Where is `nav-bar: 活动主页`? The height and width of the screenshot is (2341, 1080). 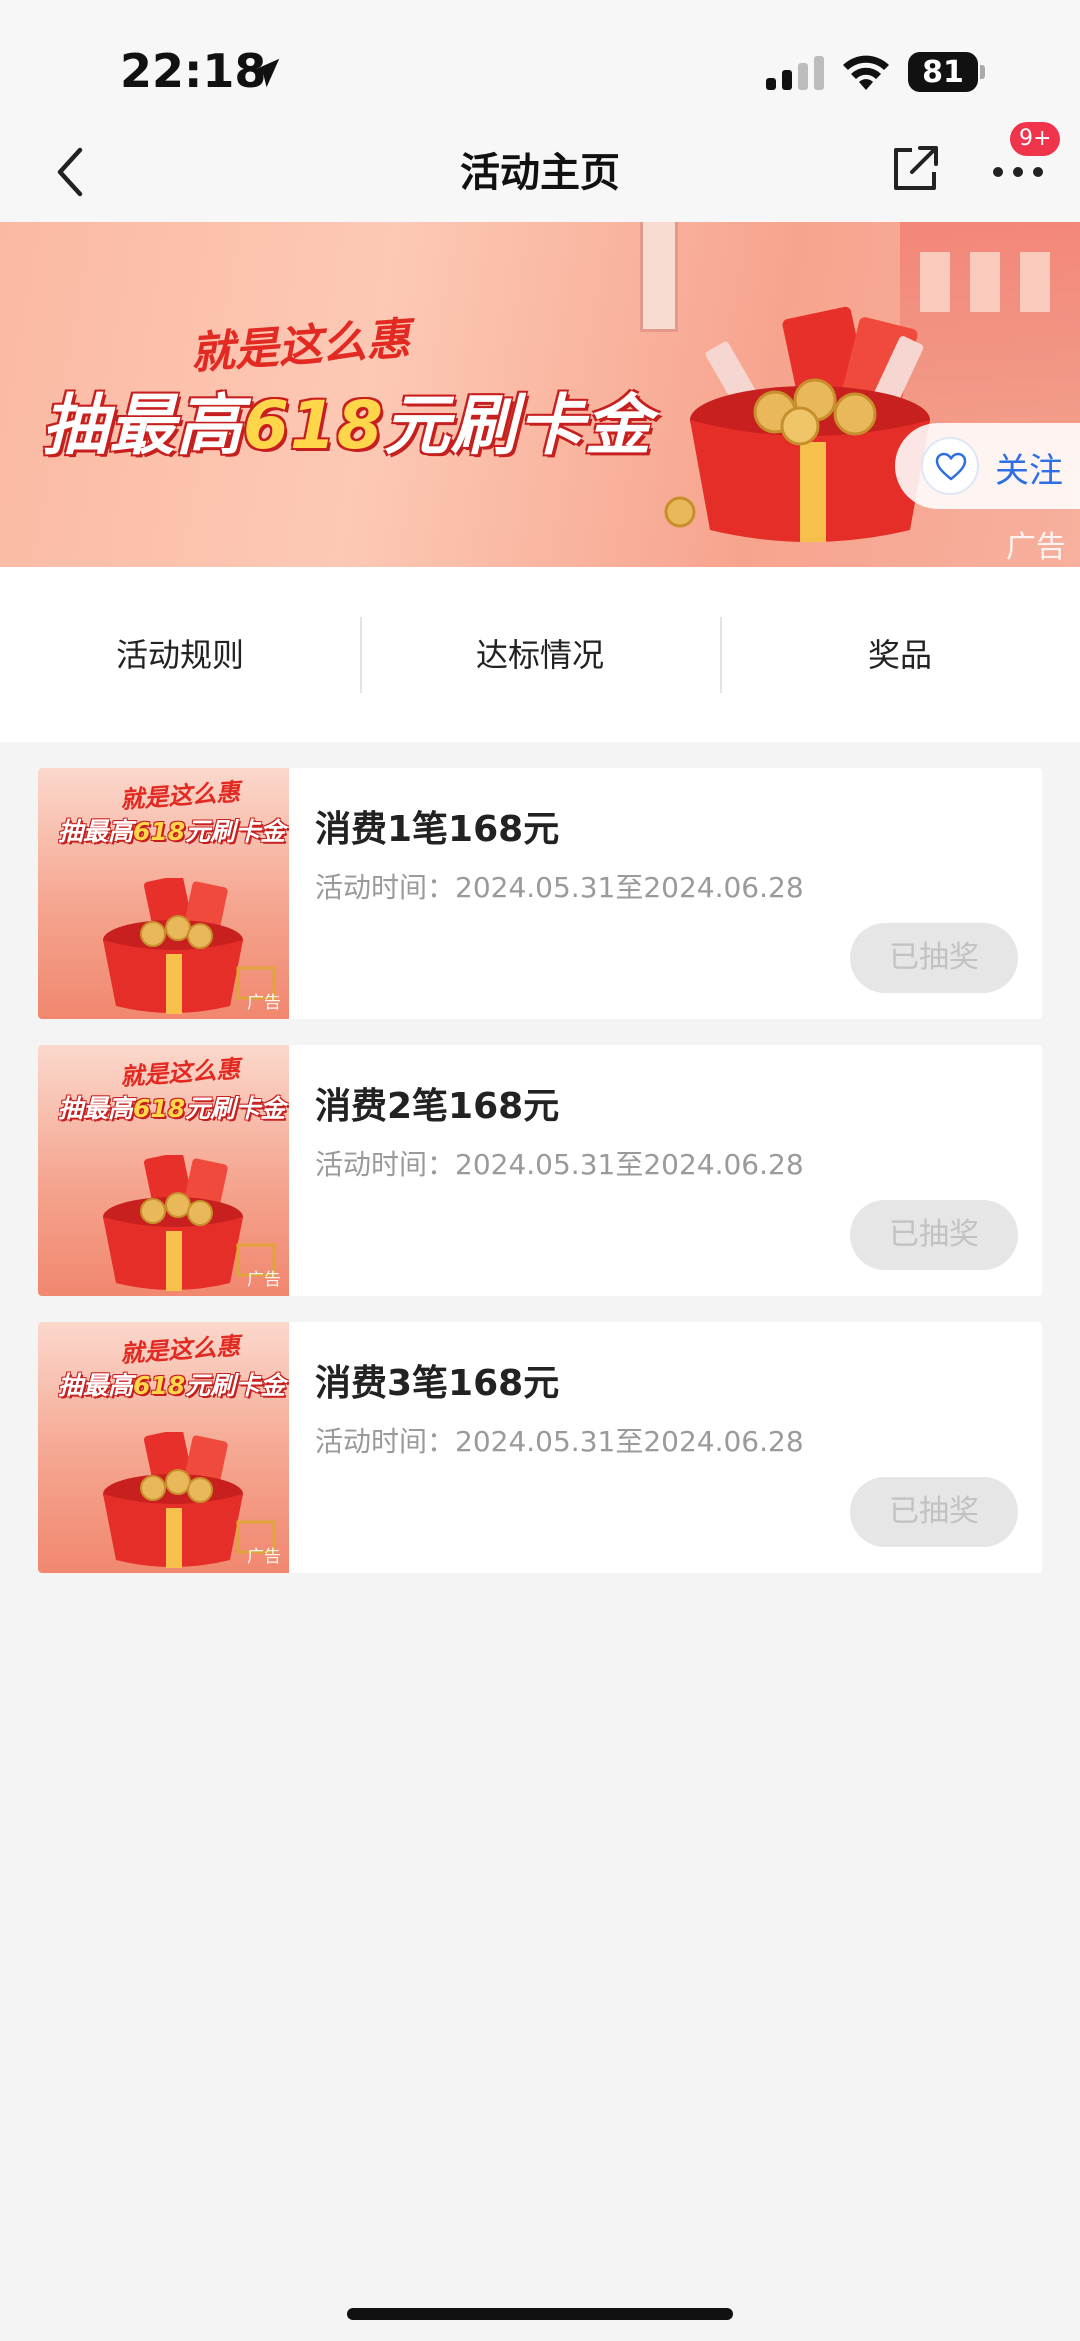
nav-bar: 活动主页 is located at coordinates (540, 176).